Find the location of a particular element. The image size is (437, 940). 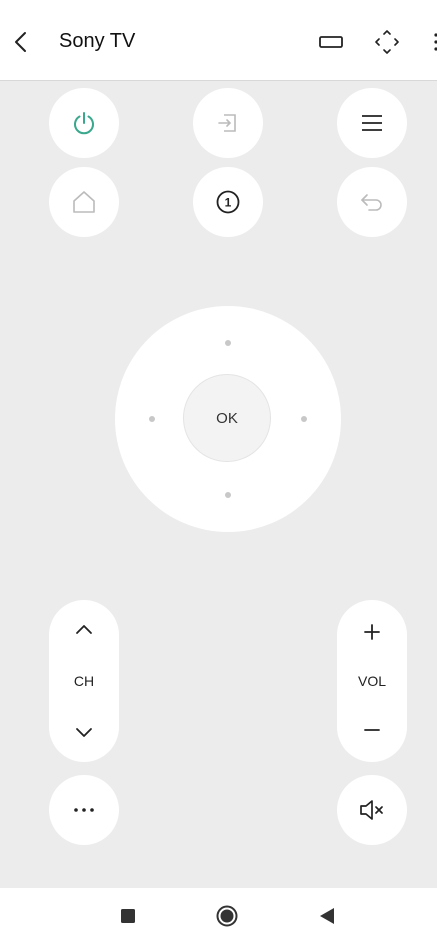

volume-control: VOL is located at coordinates (372, 681).